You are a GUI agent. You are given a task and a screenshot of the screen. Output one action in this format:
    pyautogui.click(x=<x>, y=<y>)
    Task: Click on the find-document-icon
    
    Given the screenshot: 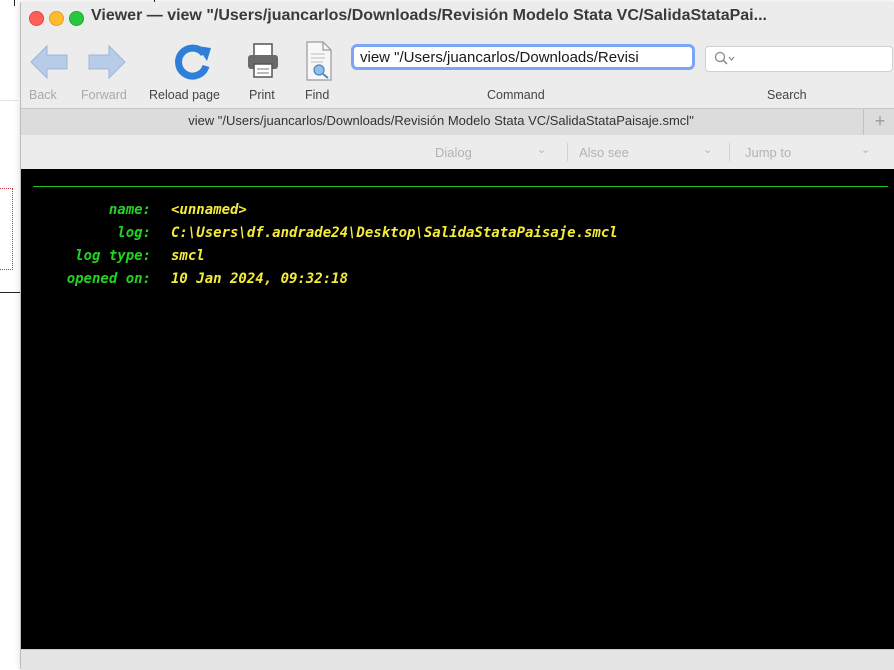 What is the action you would take?
    pyautogui.click(x=319, y=61)
    